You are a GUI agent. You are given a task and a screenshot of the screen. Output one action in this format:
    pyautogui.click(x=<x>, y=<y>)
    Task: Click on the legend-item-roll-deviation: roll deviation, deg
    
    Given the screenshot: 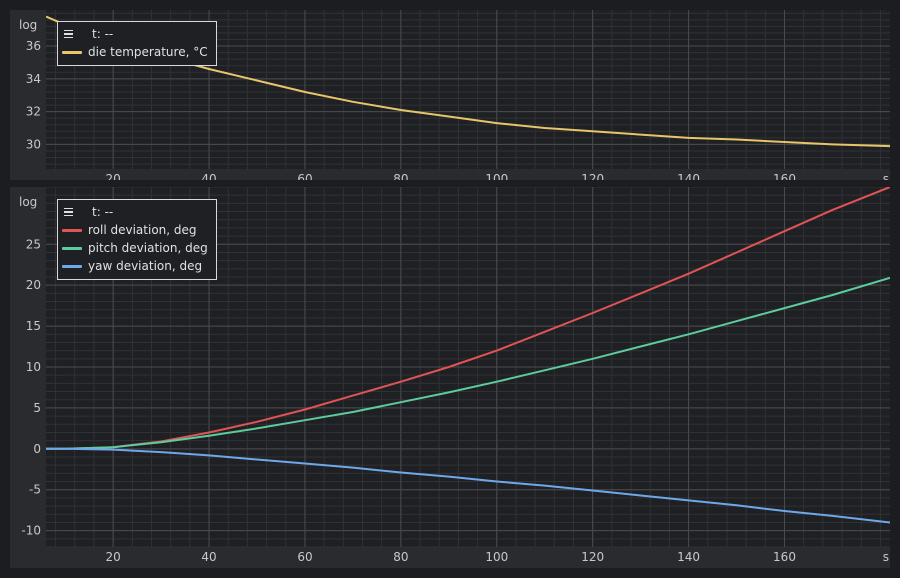 What is the action you would take?
    pyautogui.click(x=135, y=230)
    